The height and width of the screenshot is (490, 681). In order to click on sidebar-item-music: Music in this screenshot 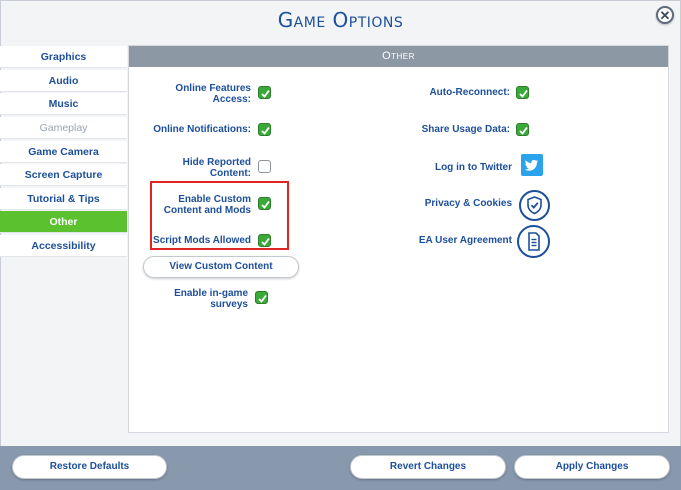, I will do `click(63, 104)`.